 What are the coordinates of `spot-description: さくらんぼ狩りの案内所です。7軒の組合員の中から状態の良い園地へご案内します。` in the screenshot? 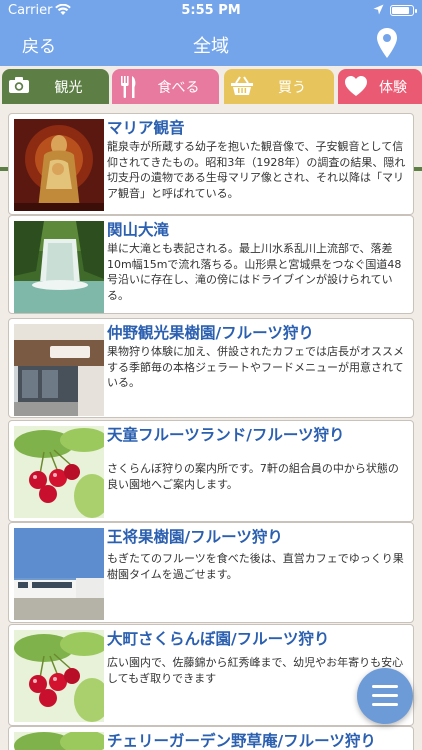 It's located at (253, 476).